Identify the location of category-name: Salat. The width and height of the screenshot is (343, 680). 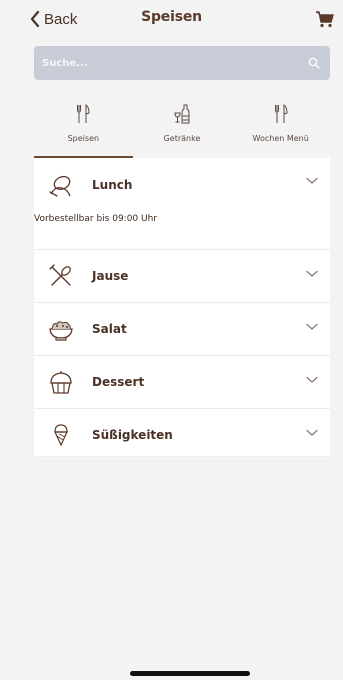
(109, 329).